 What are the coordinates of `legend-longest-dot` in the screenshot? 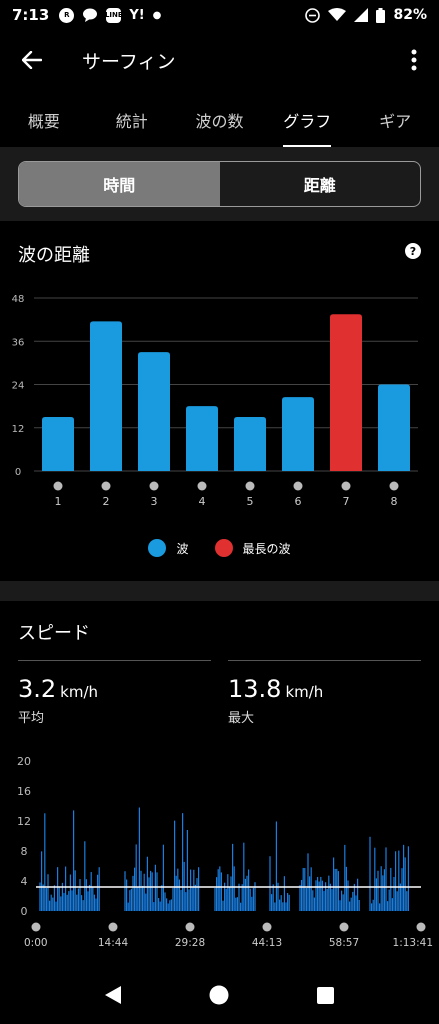 It's located at (223, 548).